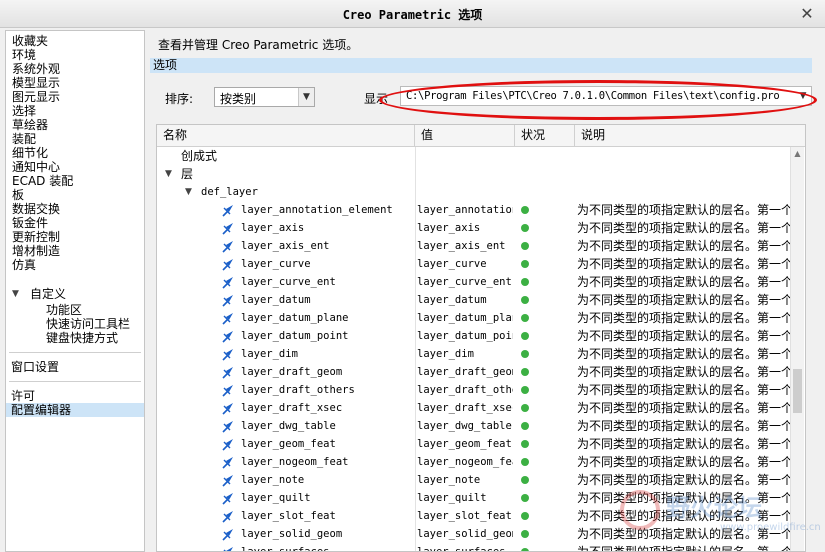 The width and height of the screenshot is (825, 552). I want to click on sidebar-item-quick-access: 快速访问工具栏, so click(94, 324).